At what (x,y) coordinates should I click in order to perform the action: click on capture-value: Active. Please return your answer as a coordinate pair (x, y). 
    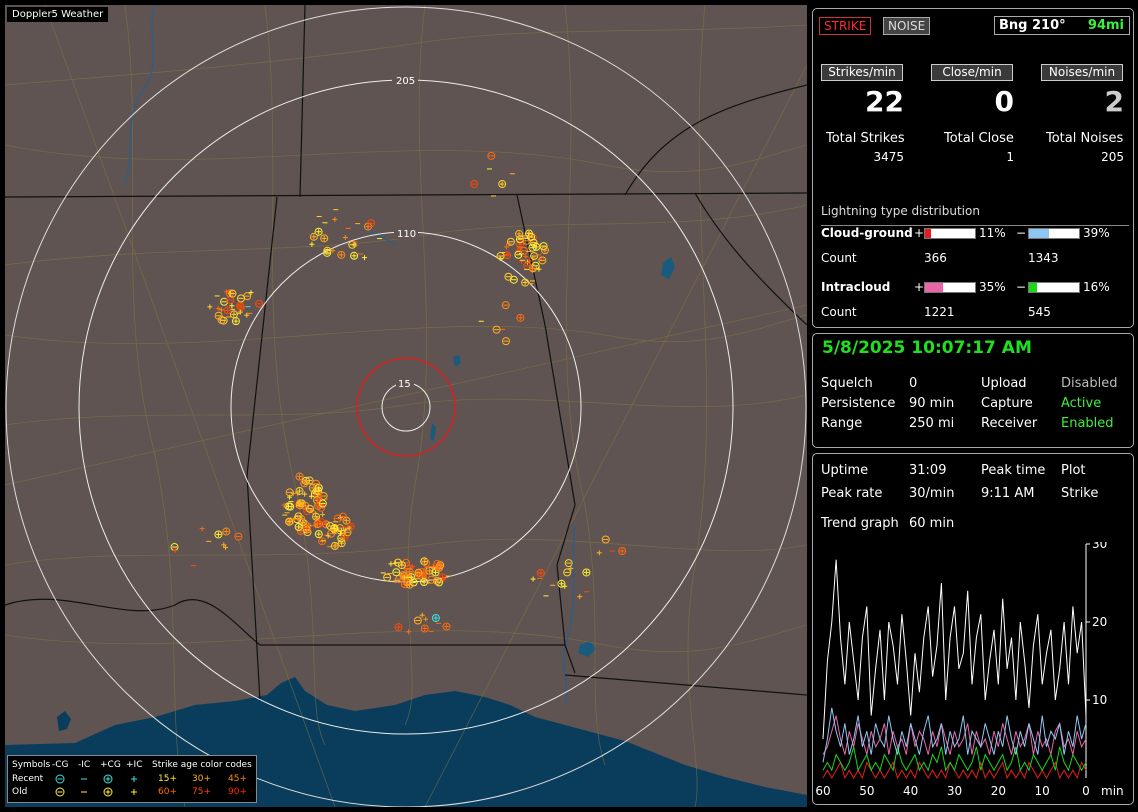
    Looking at the image, I should click on (1081, 403).